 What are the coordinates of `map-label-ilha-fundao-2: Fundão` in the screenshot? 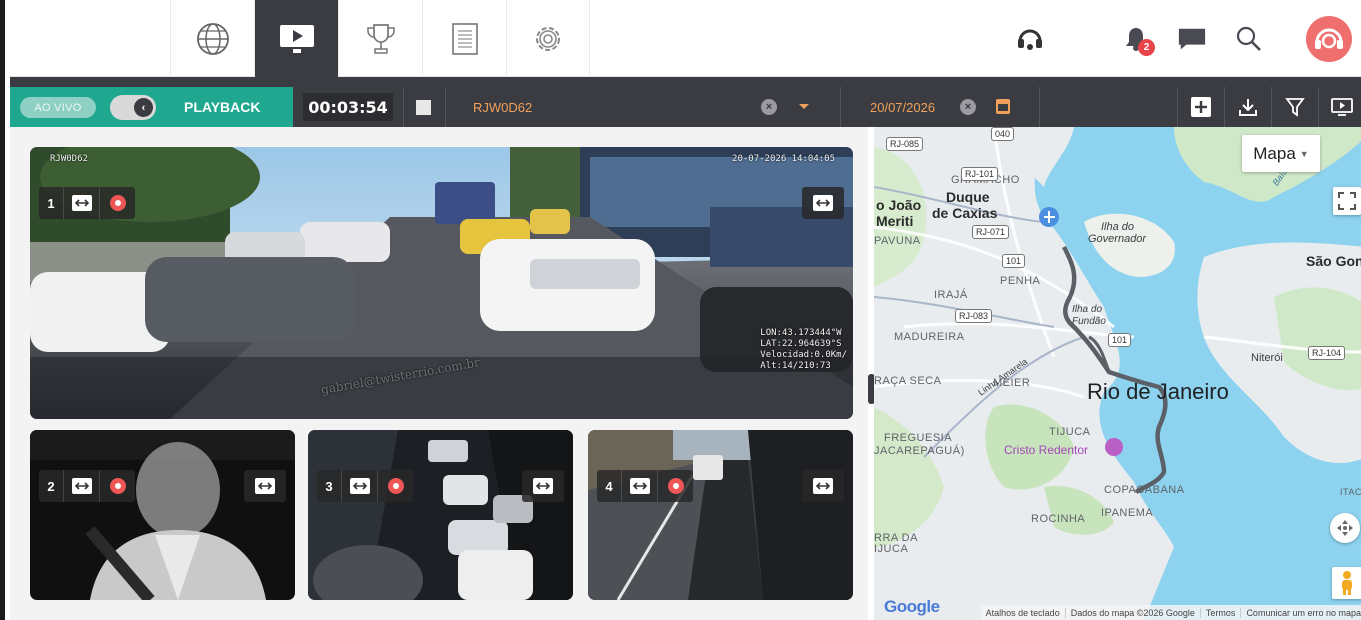 It's located at (1089, 321).